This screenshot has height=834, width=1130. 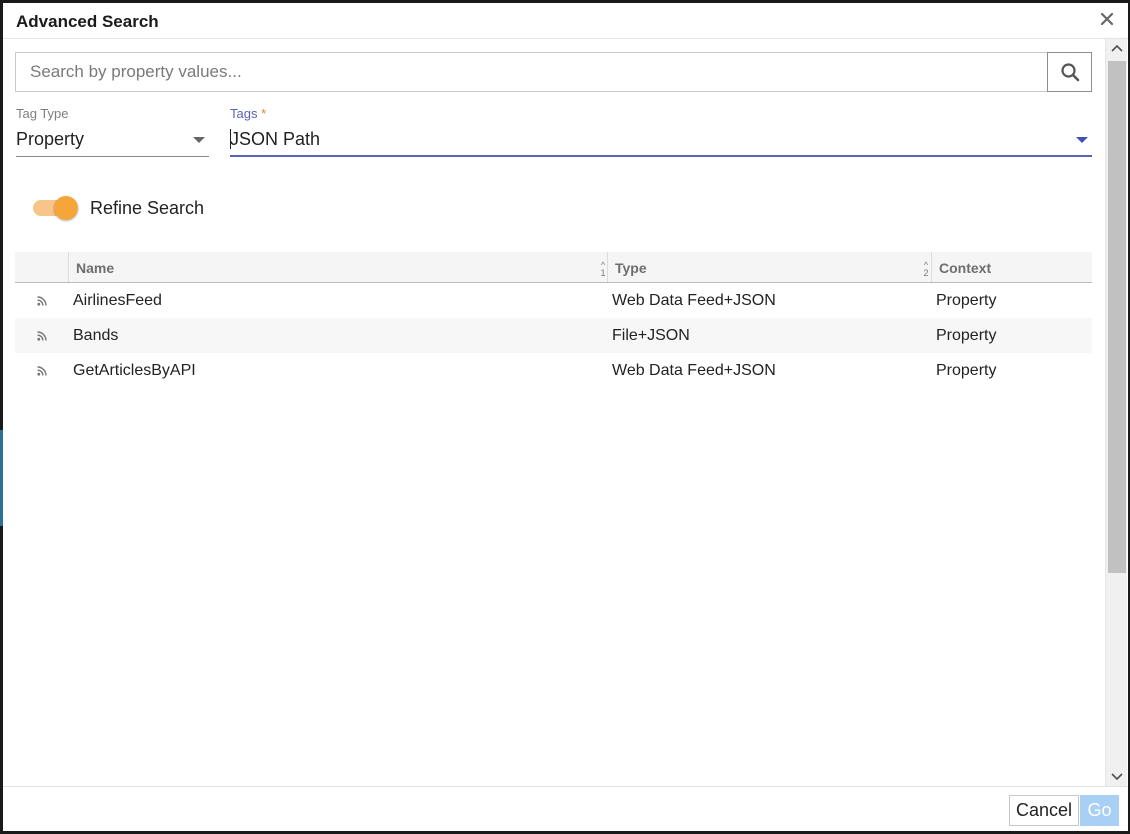 I want to click on sort-order: 2, so click(x=926, y=273).